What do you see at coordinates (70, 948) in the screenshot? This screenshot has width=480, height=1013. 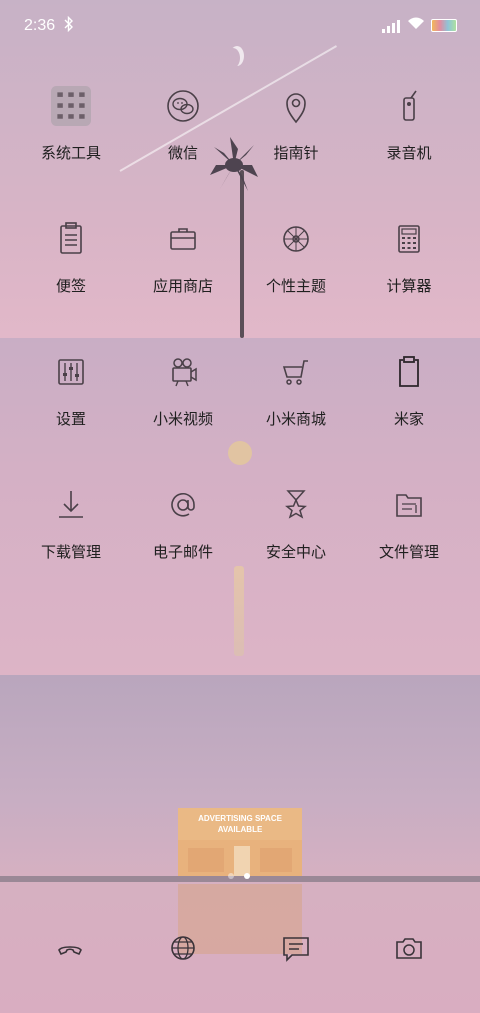 I see `phone-icon` at bounding box center [70, 948].